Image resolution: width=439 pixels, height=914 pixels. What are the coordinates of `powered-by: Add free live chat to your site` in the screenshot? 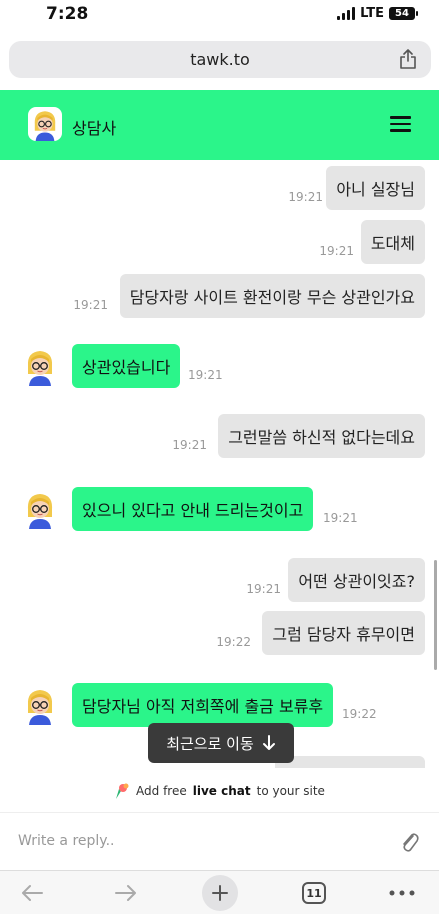 It's located at (219, 791).